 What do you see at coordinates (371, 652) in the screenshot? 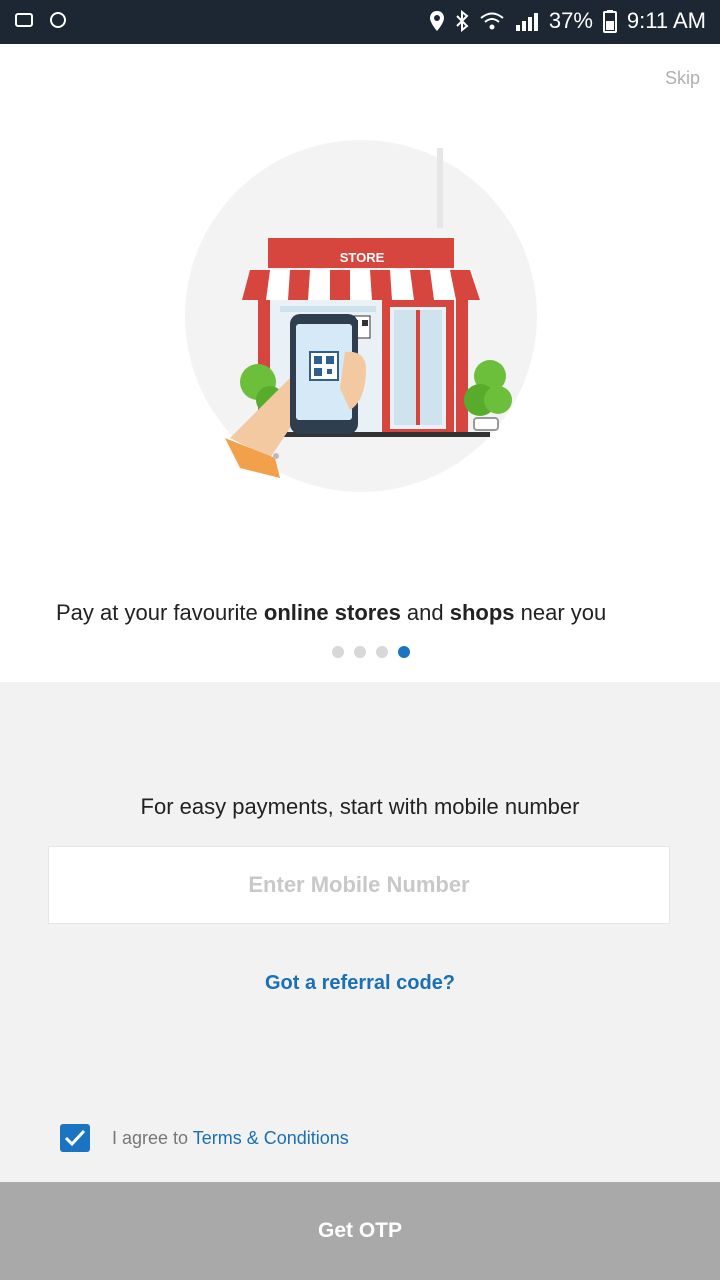
I see `page-indicator` at bounding box center [371, 652].